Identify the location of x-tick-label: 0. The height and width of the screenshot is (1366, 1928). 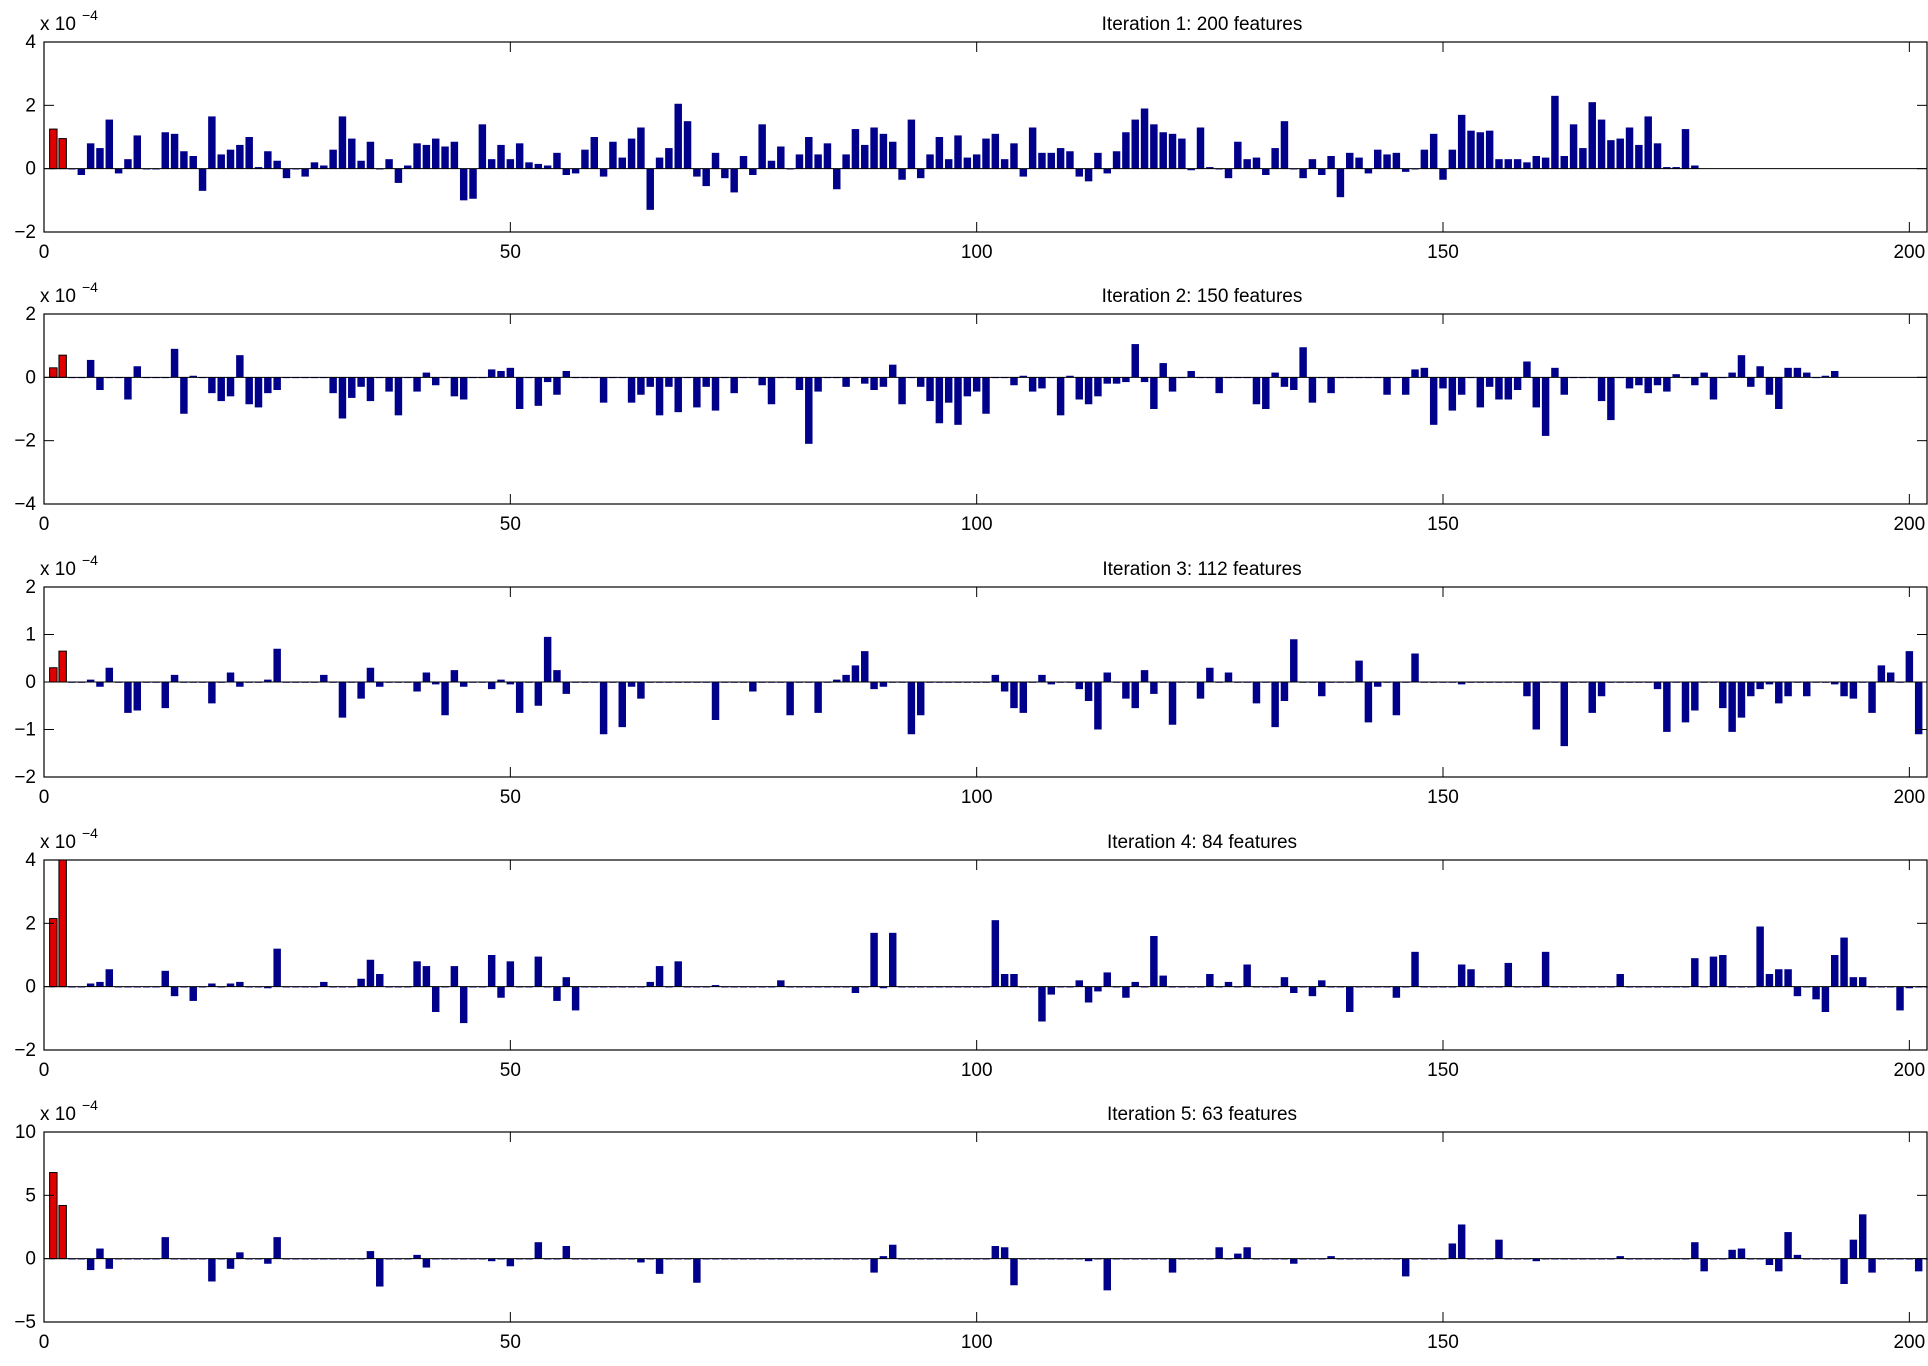
(44, 1070).